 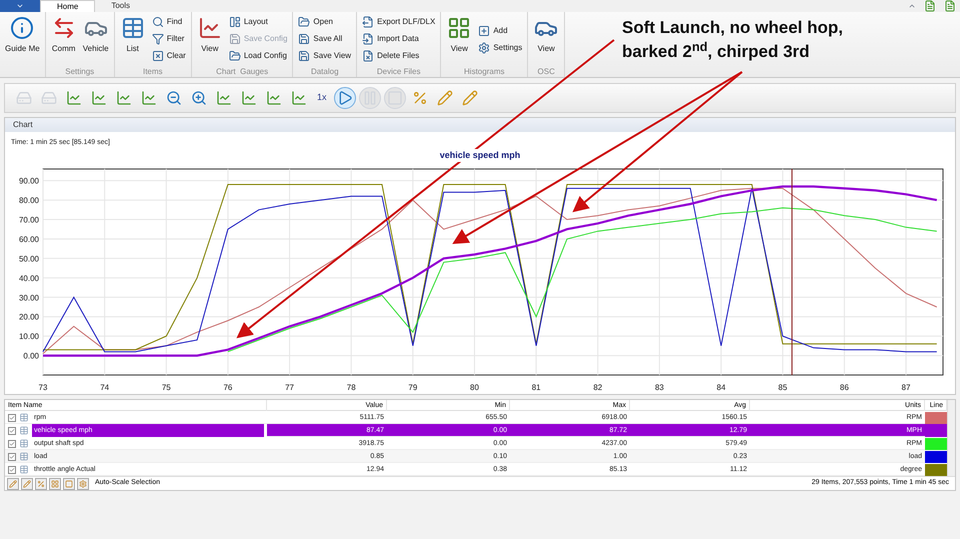 I want to click on x-tick-label: 74, so click(x=105, y=387).